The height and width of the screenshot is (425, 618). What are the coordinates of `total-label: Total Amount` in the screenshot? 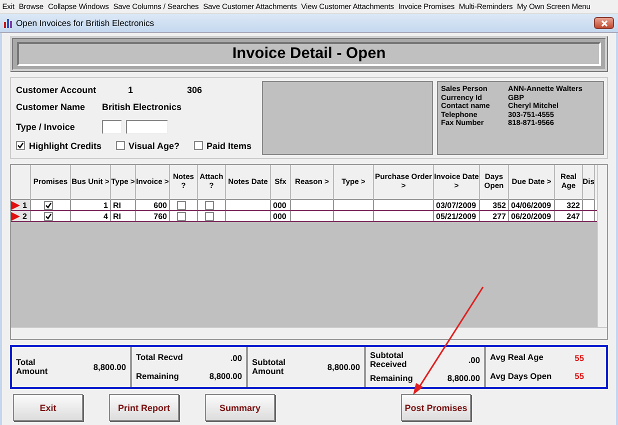 It's located at (32, 367).